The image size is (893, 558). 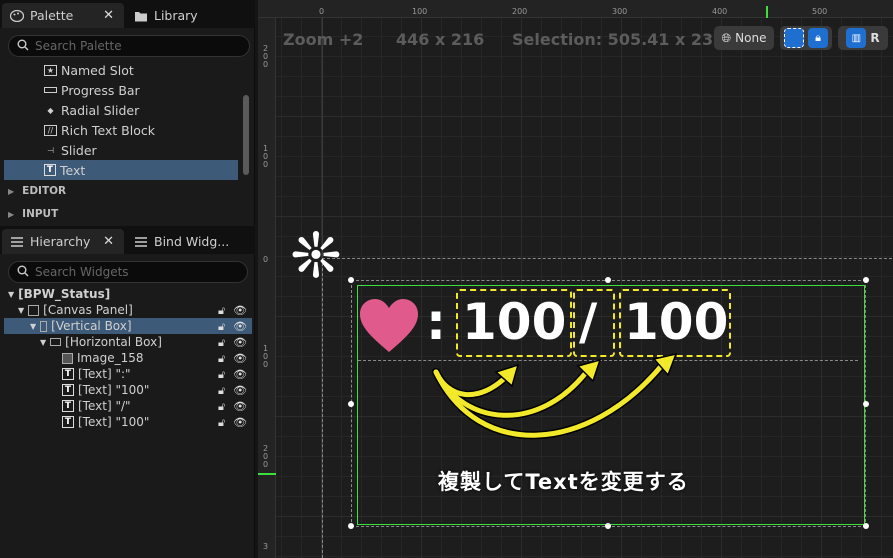 What do you see at coordinates (100, 110) in the screenshot?
I see `palette-item-label: Radial Slider` at bounding box center [100, 110].